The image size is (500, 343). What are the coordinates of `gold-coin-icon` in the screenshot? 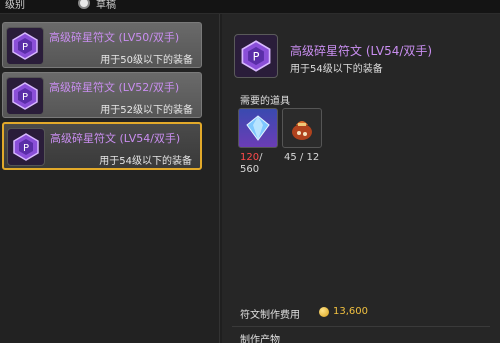 It's located at (324, 312).